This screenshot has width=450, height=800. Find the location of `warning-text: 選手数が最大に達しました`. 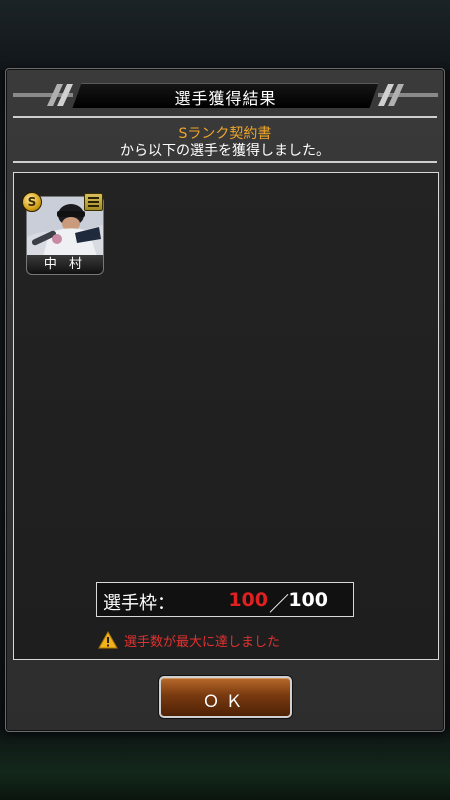

warning-text: 選手数が最大に達しました is located at coordinates (202, 642).